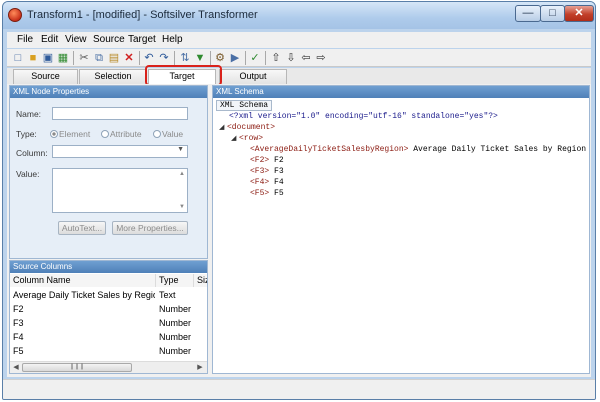 The width and height of the screenshot is (600, 402). What do you see at coordinates (108, 323) in the screenshot?
I see `table-row: F3 Number` at bounding box center [108, 323].